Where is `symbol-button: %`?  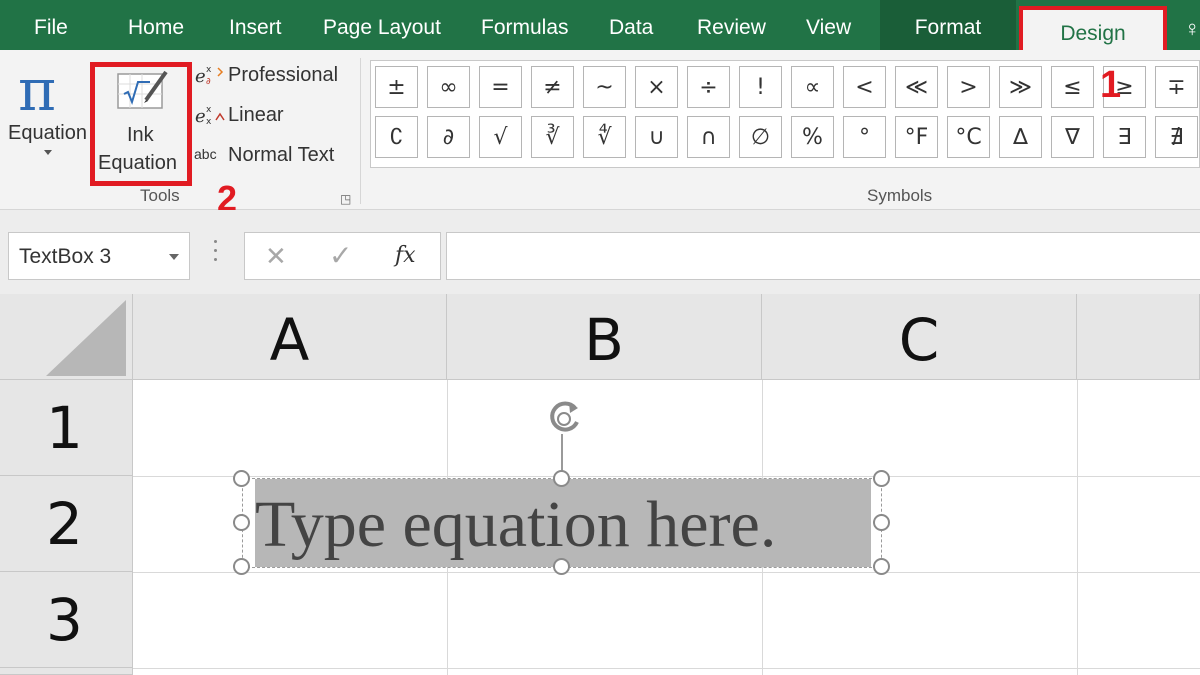 symbol-button: % is located at coordinates (812, 137).